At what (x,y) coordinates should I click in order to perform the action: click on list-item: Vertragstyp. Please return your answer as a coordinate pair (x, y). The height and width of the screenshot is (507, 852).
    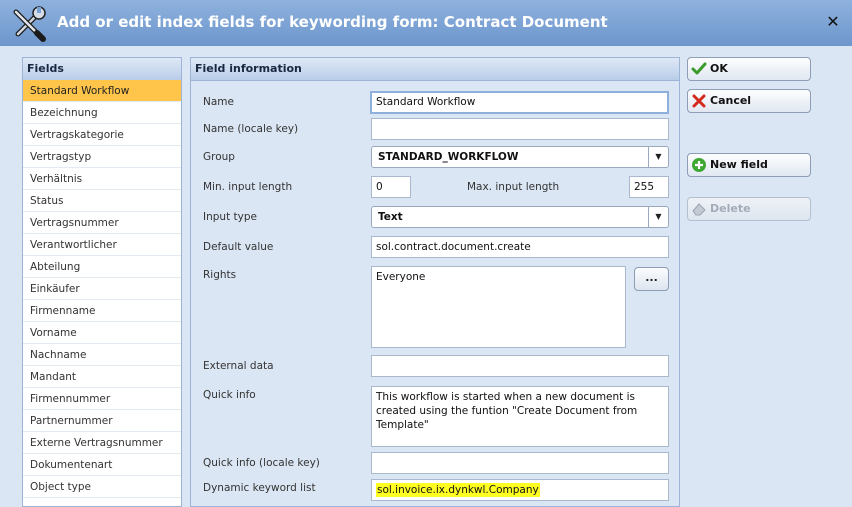
    Looking at the image, I should click on (102, 157).